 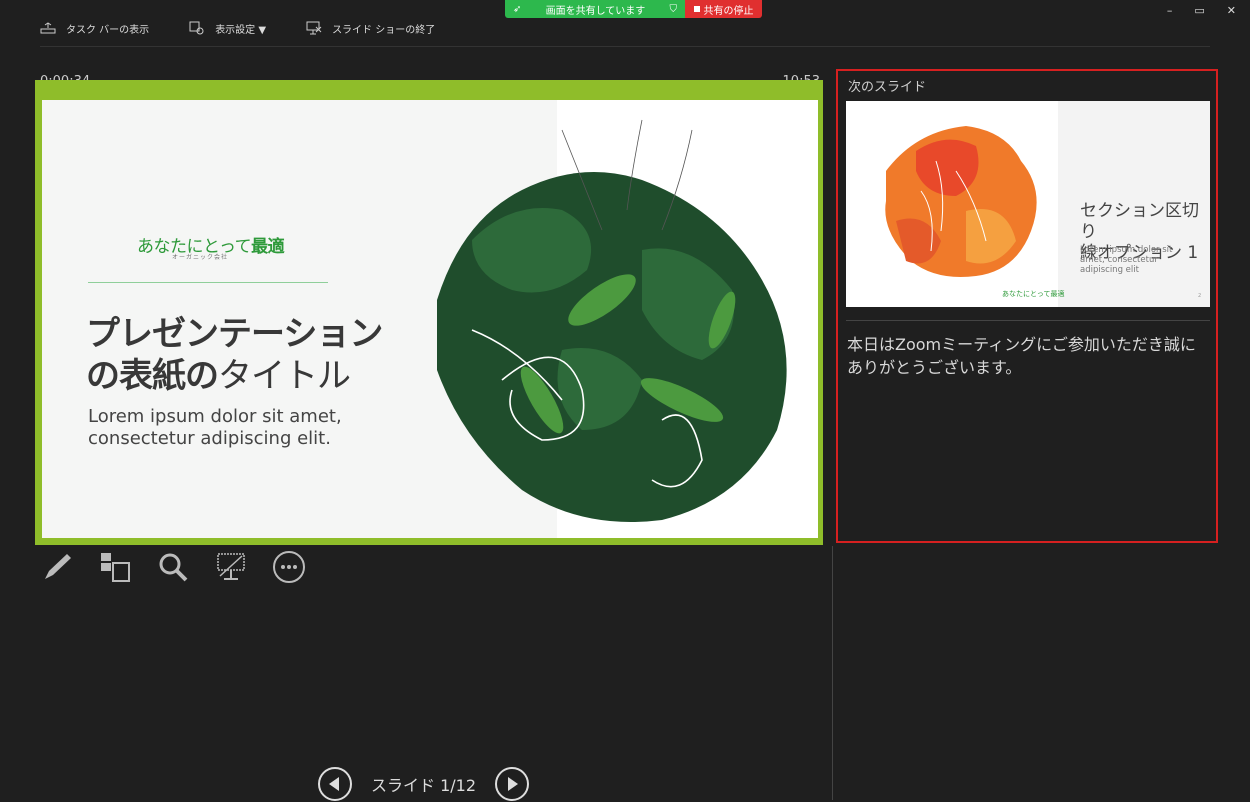 I want to click on thumb-brand: あなたにとって最適, so click(x=1033, y=294).